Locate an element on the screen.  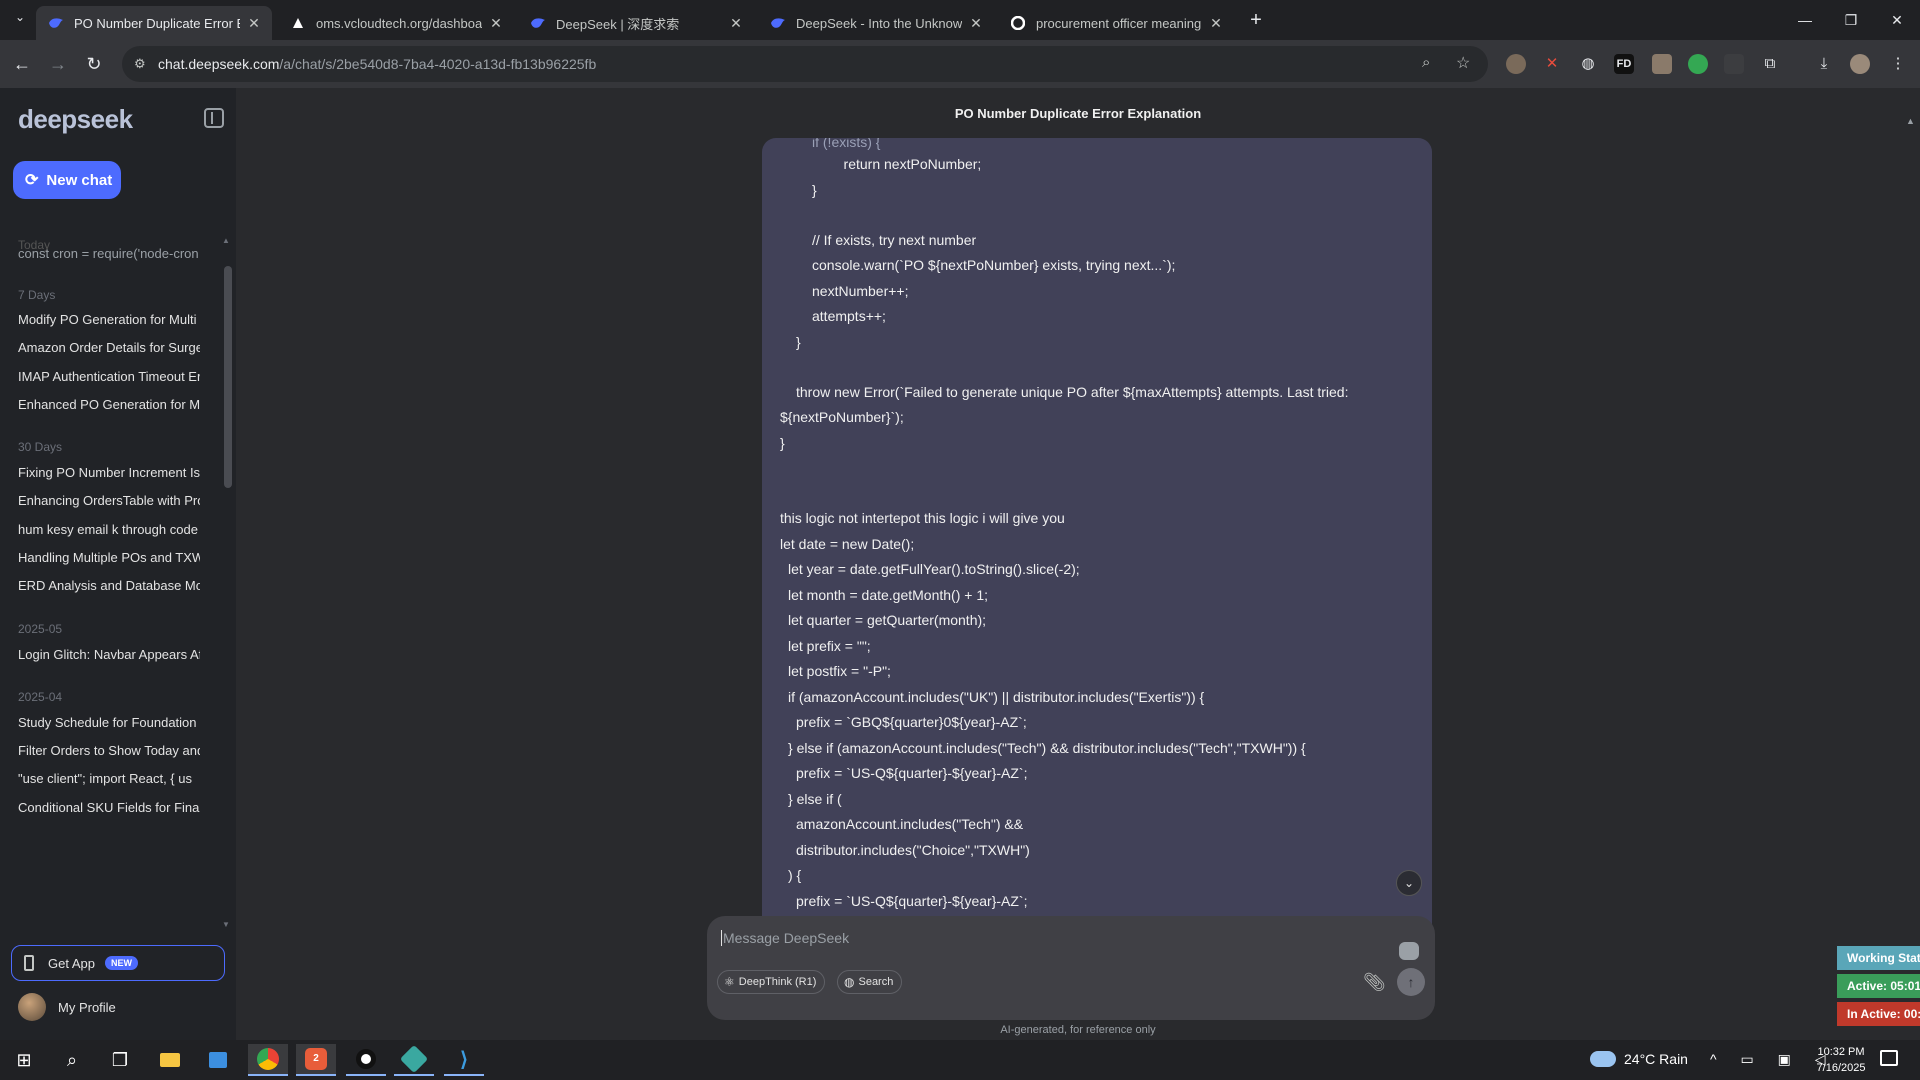
profile-label: My Profile is located at coordinates (87, 1007).